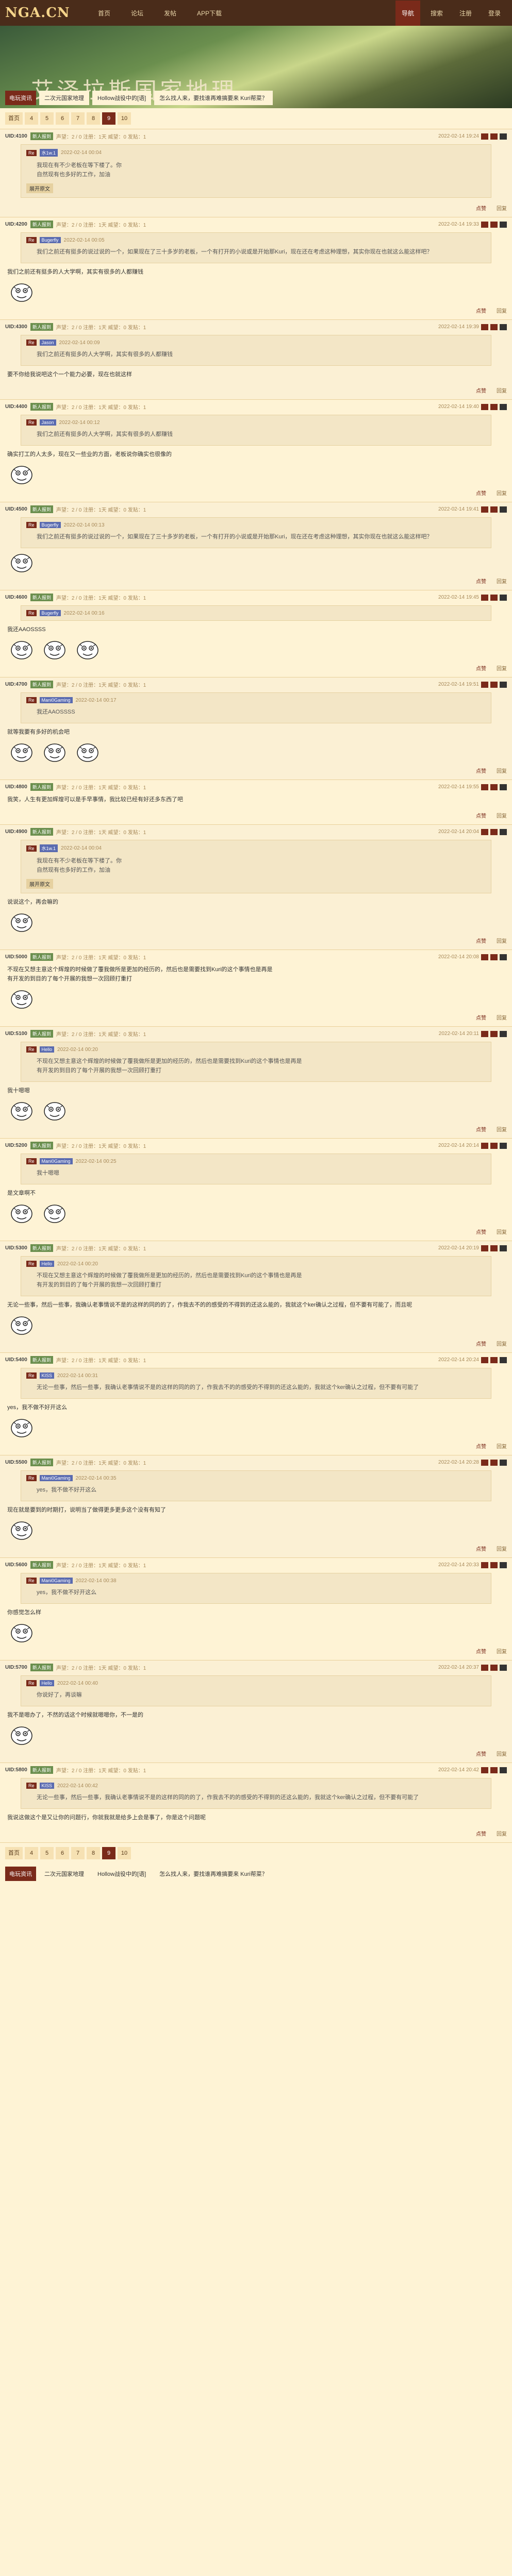 The height and width of the screenshot is (2576, 512). What do you see at coordinates (16, 957) in the screenshot?
I see `post-author-uid: UID:5000` at bounding box center [16, 957].